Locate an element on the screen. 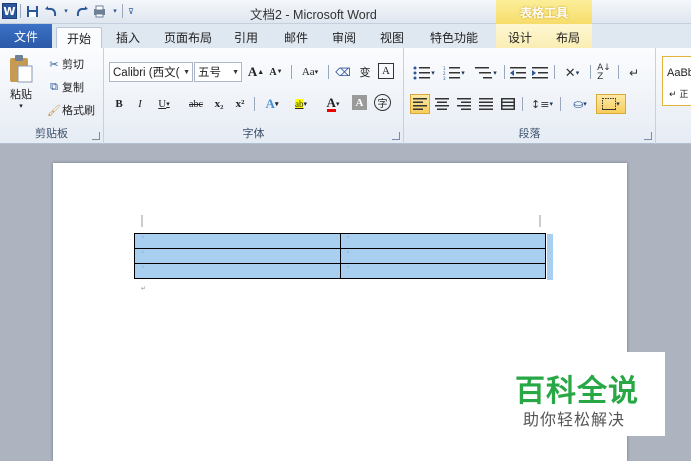 This screenshot has width=691, height=461. paragraph-mark: ↵ is located at coordinates (144, 288).